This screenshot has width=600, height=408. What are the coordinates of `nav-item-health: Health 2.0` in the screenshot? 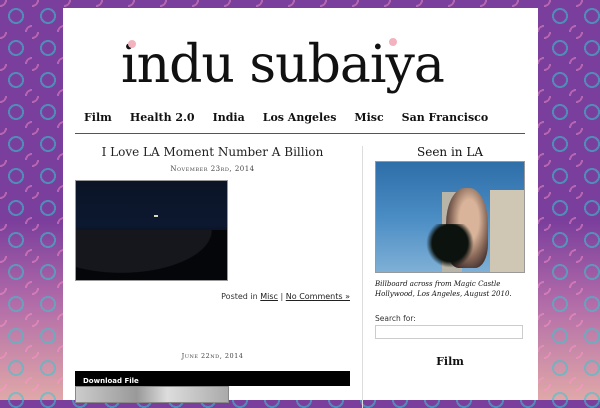 It's located at (162, 118).